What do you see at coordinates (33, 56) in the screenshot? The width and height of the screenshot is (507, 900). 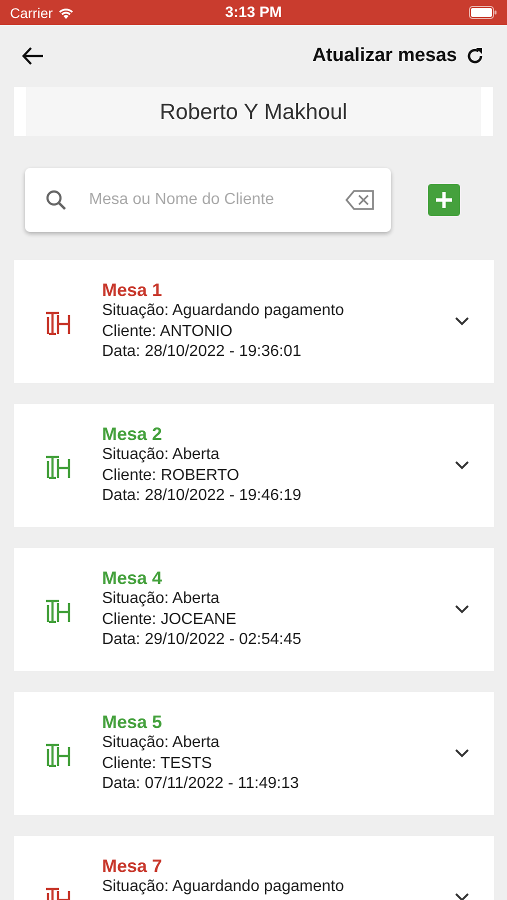 I see `back-arrow-icon` at bounding box center [33, 56].